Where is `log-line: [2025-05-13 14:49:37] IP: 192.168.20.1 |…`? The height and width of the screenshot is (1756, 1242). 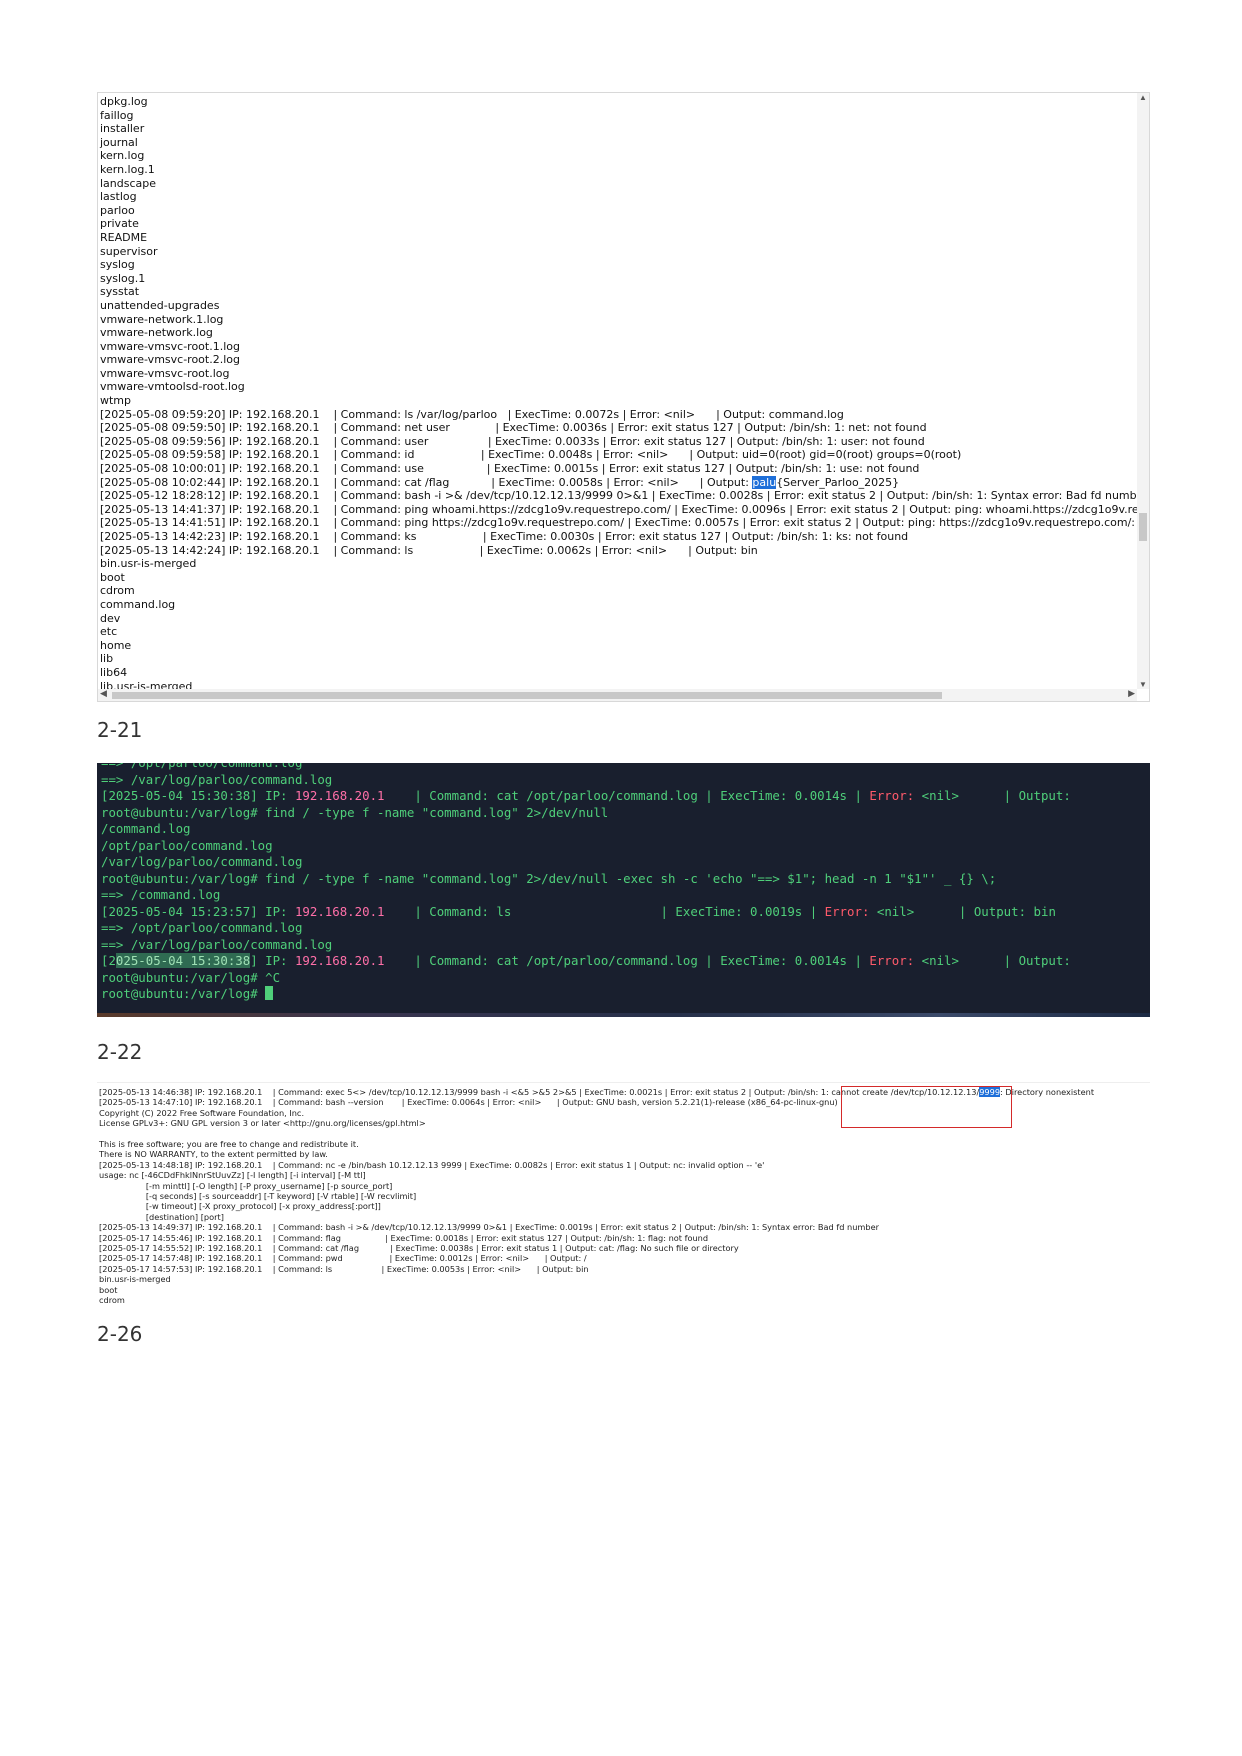 log-line: [2025-05-13 14:49:37] IP: 192.168.20.1 |… is located at coordinates (489, 1227).